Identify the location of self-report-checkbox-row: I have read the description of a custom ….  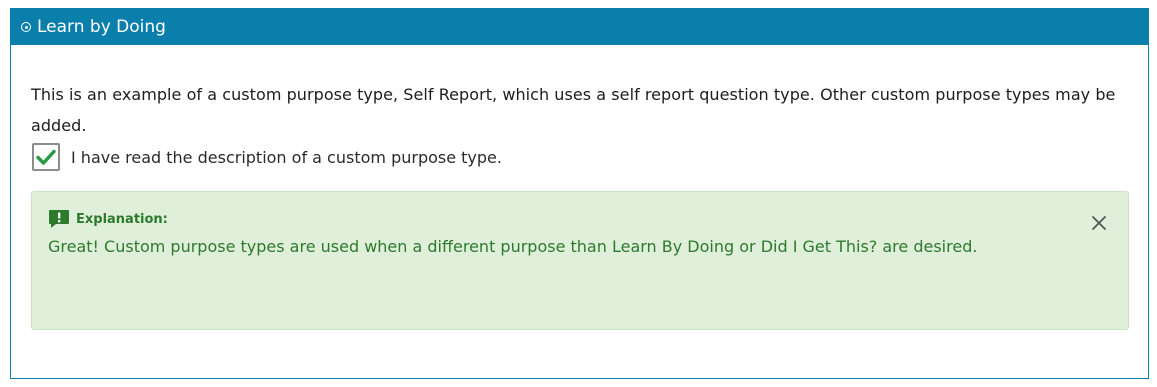
(579, 157).